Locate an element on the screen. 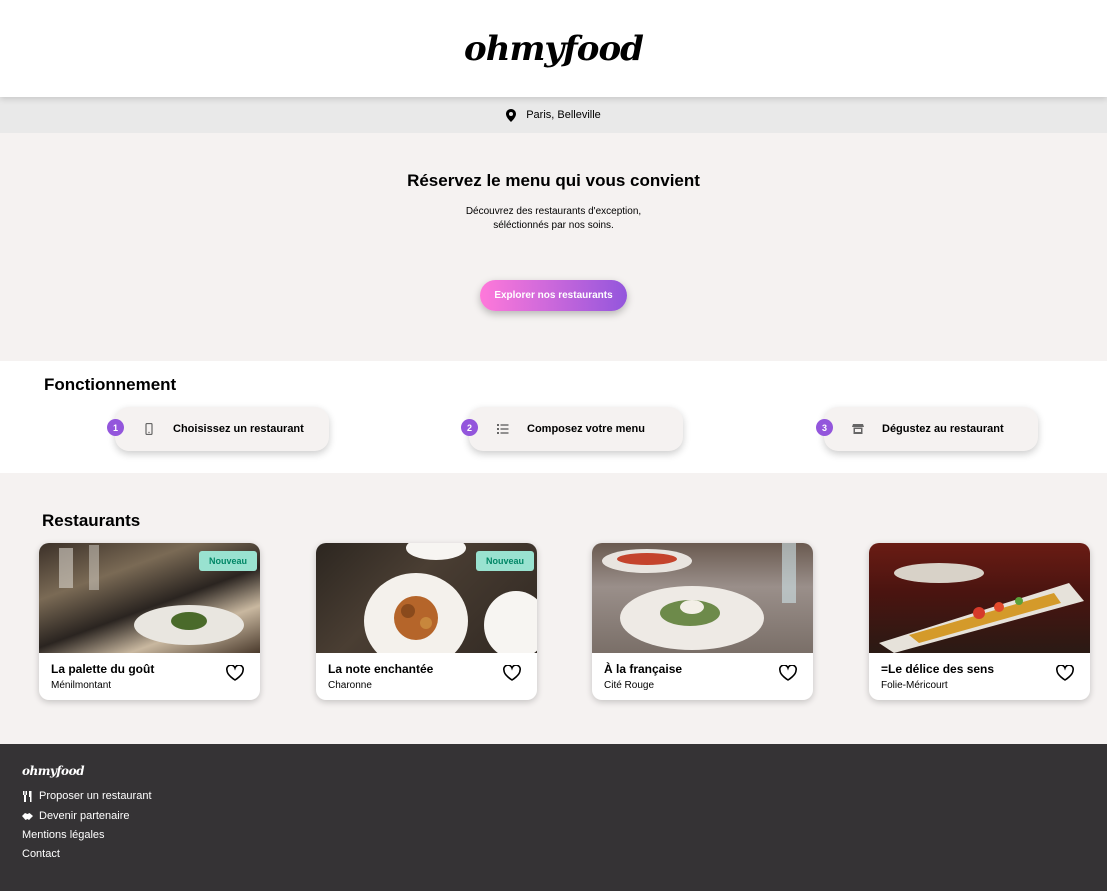  step-choose-restaurant: 1 Choisissez un restaurant is located at coordinates (218, 429).